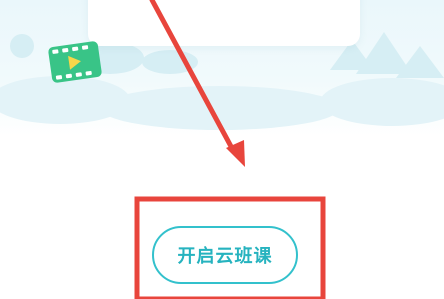 This screenshot has width=444, height=299. What do you see at coordinates (224, 23) in the screenshot?
I see `hero-card` at bounding box center [224, 23].